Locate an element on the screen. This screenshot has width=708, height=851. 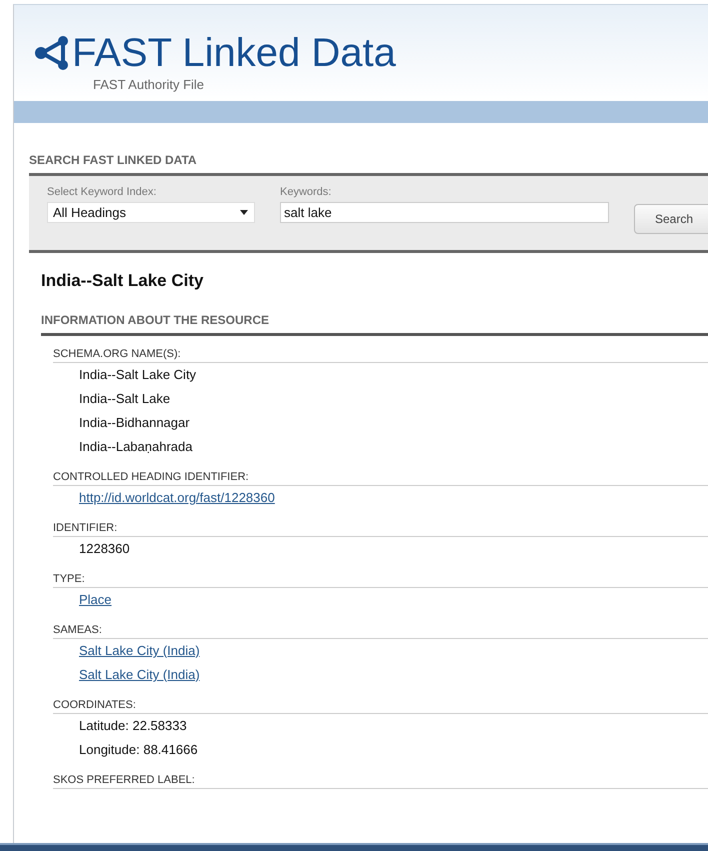
search-heading: SEARCH FAST LINKED DATA is located at coordinates (113, 161).